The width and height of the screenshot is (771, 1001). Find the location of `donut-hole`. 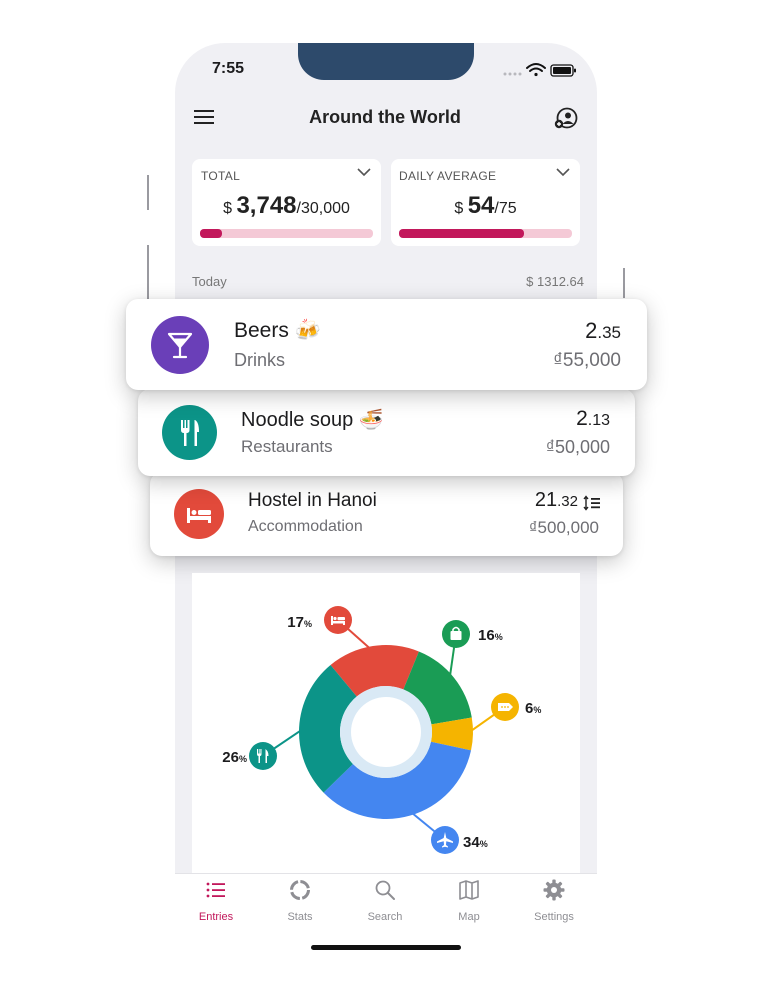

donut-hole is located at coordinates (386, 732).